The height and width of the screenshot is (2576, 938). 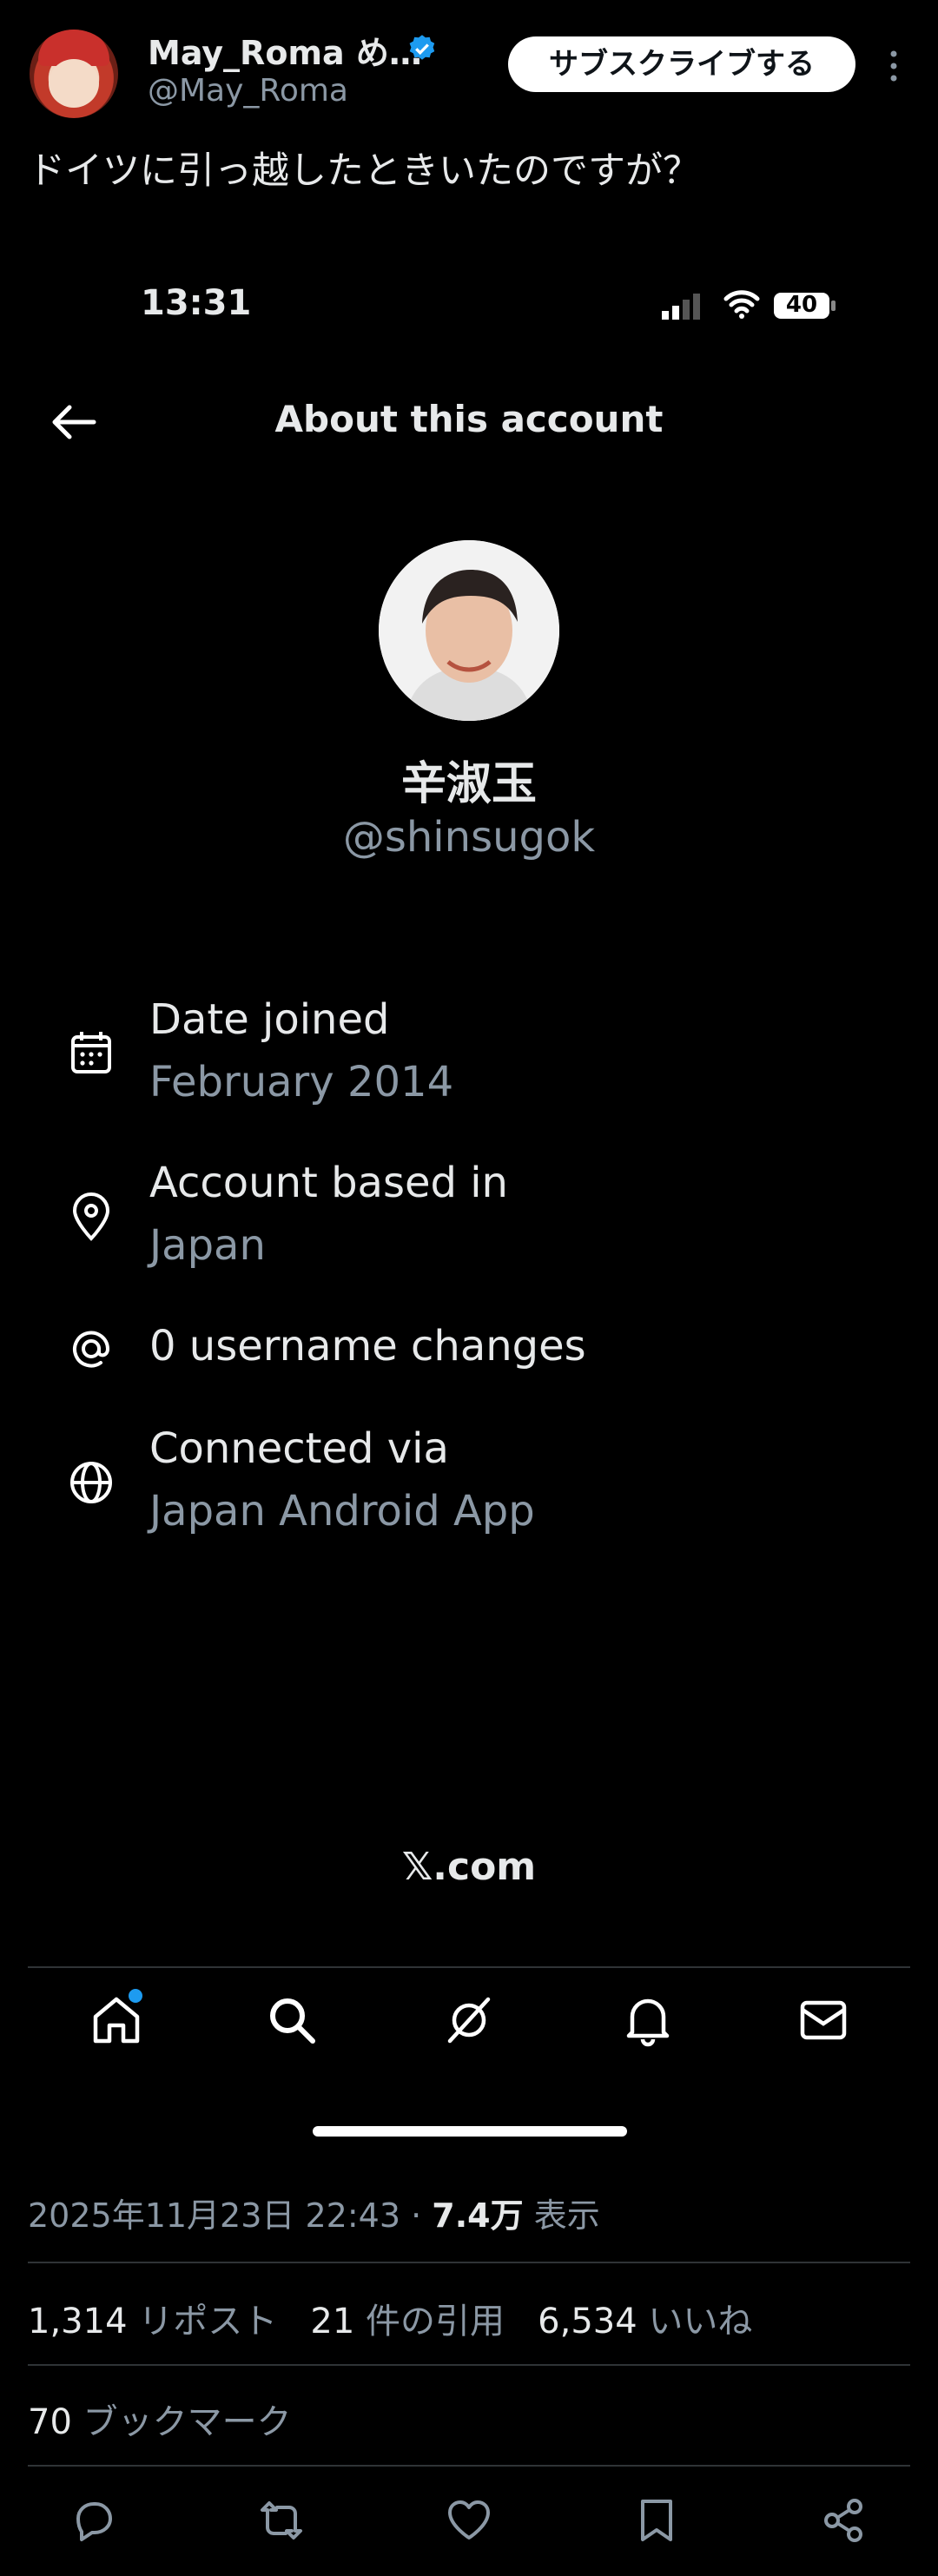 I want to click on likes-label: いいね, so click(x=700, y=2322).